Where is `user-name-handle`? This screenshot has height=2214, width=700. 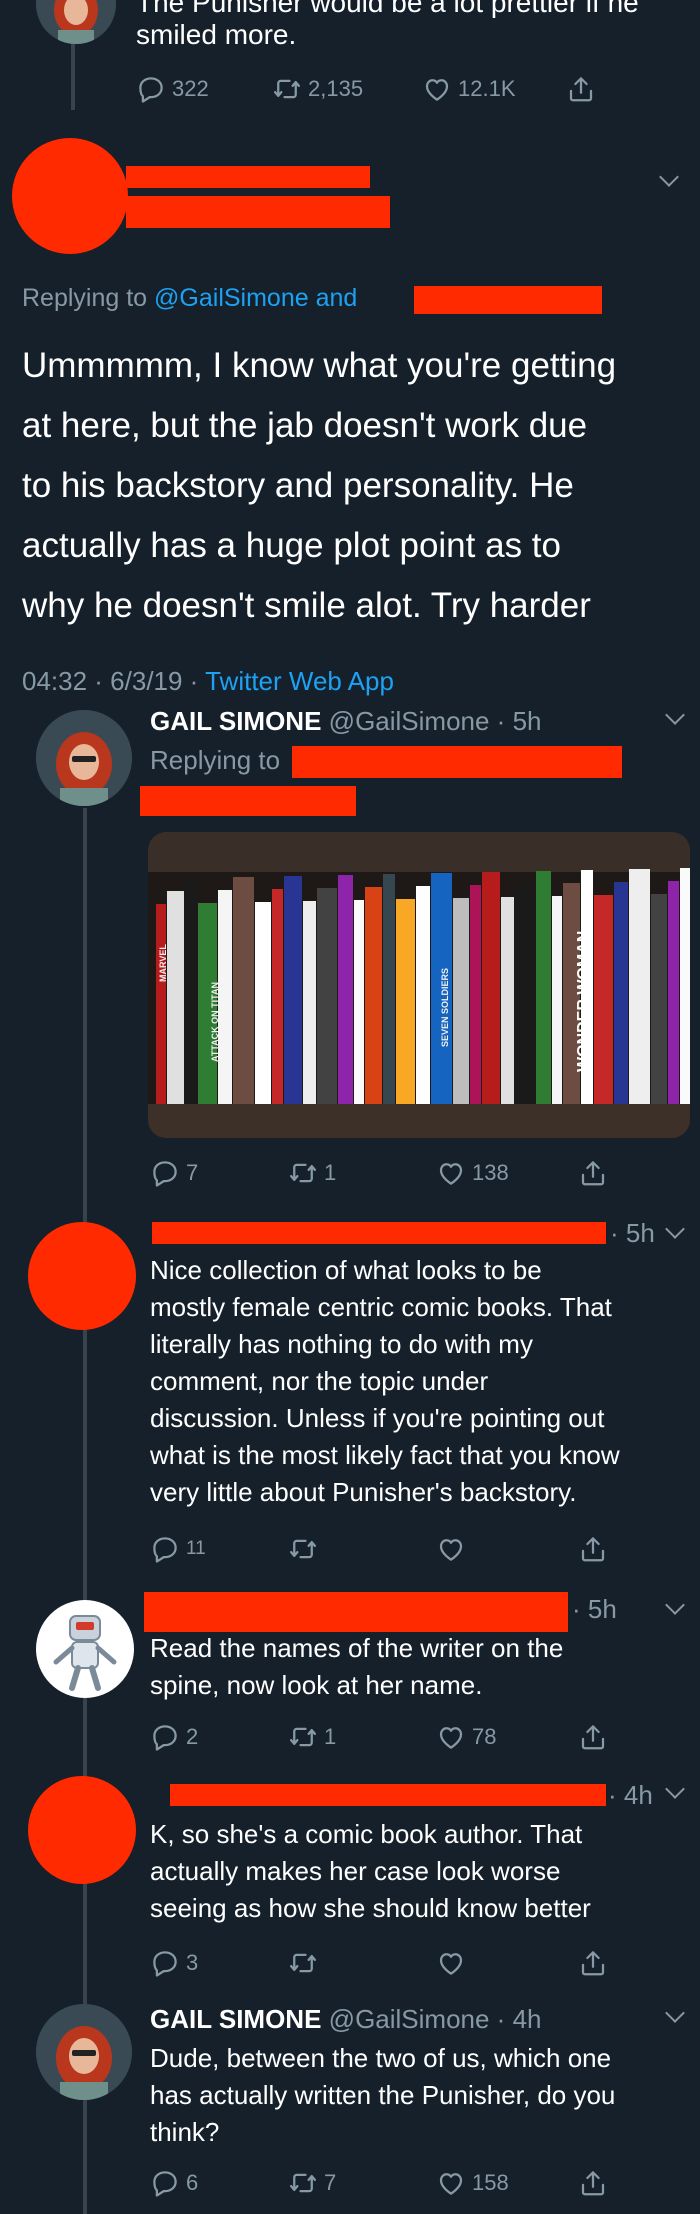 user-name-handle is located at coordinates (356, 1612).